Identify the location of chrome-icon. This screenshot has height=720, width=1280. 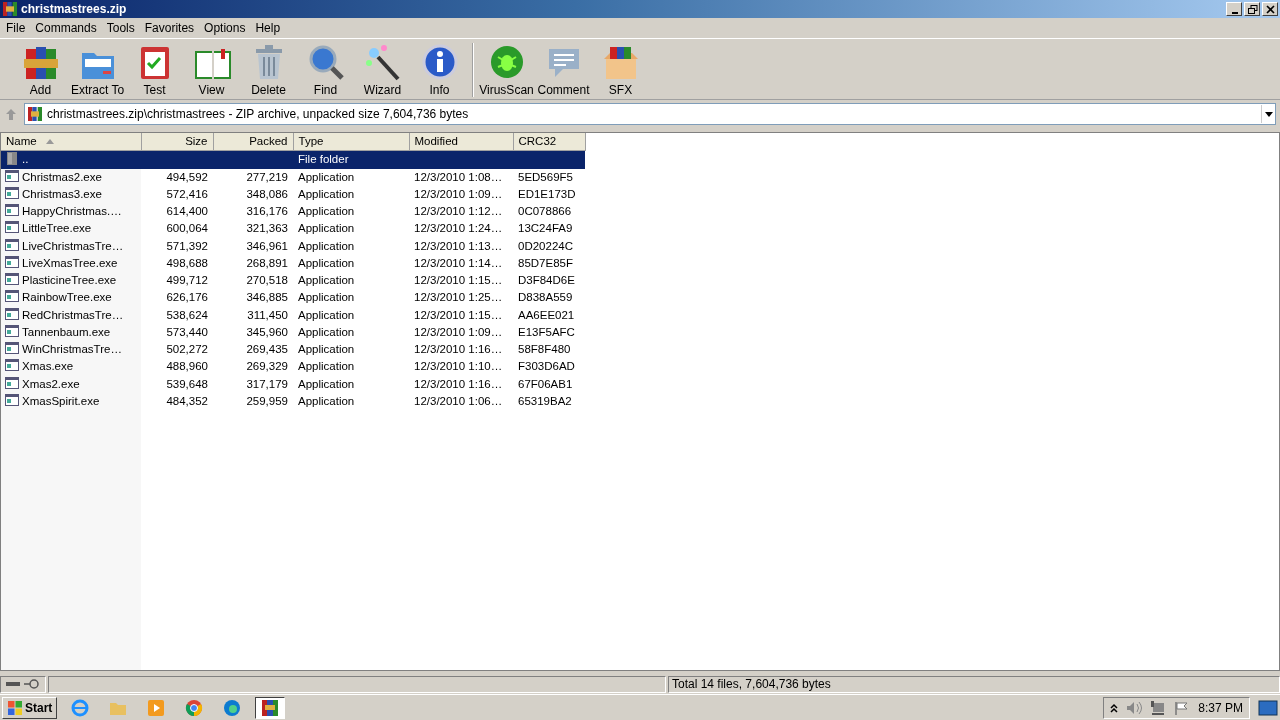
(194, 707).